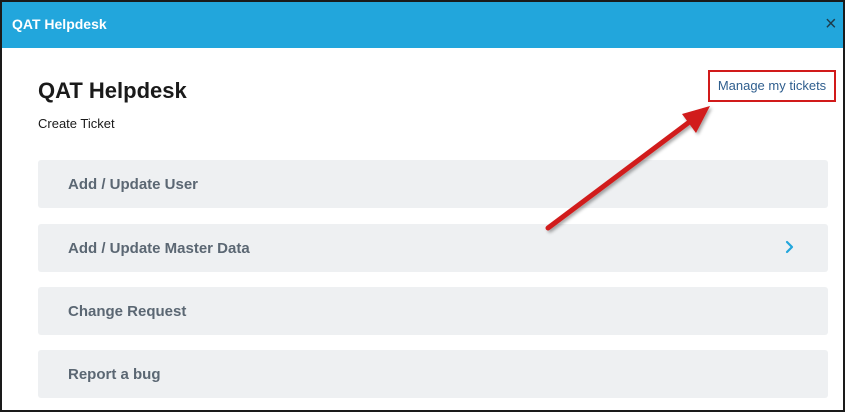 The height and width of the screenshot is (412, 845). What do you see at coordinates (834, 24) in the screenshot?
I see `close-icon: ×` at bounding box center [834, 24].